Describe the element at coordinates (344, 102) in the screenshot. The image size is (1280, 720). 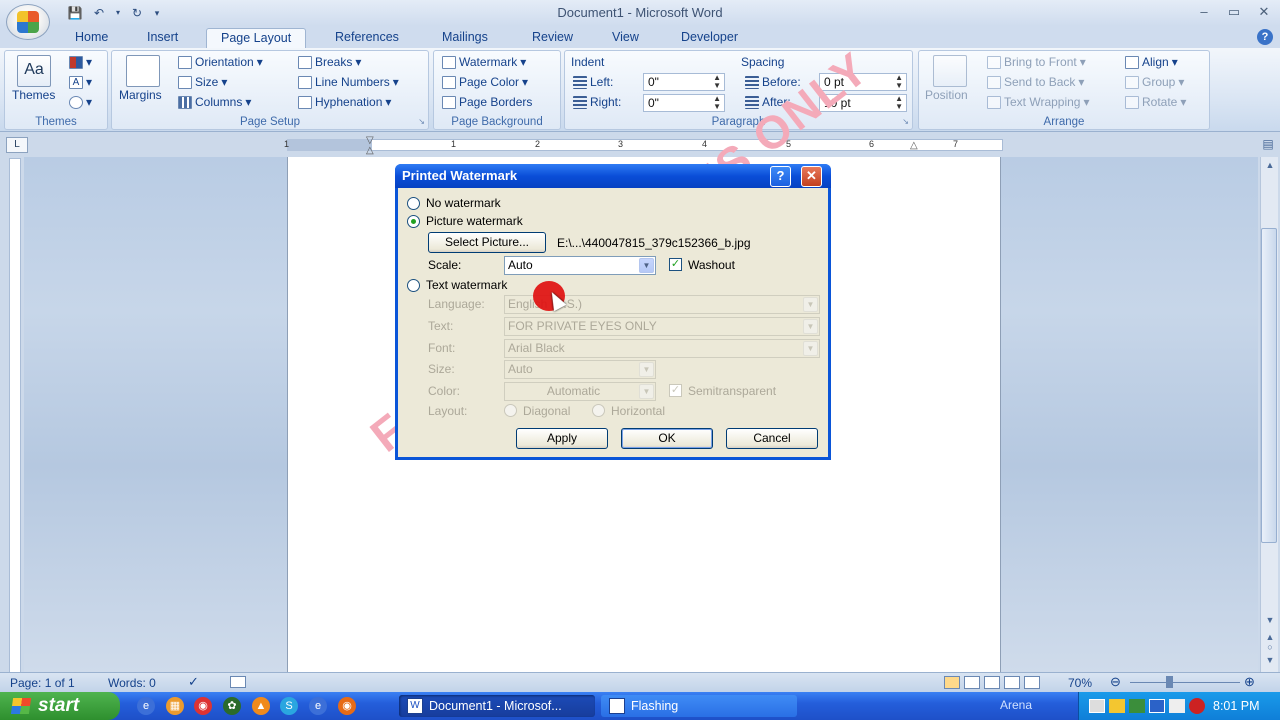
I see `hyphenation-button: Hyphenation ▾` at that location.